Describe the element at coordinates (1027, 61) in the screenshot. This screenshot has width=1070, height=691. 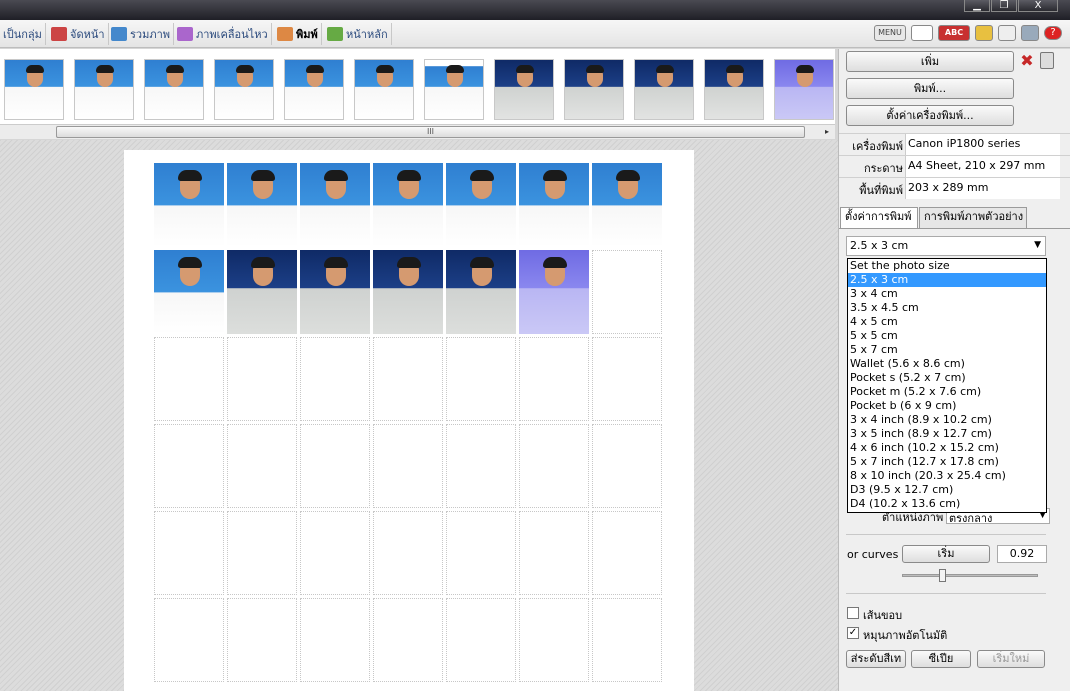
I see `delete-icon: ✖` at that location.